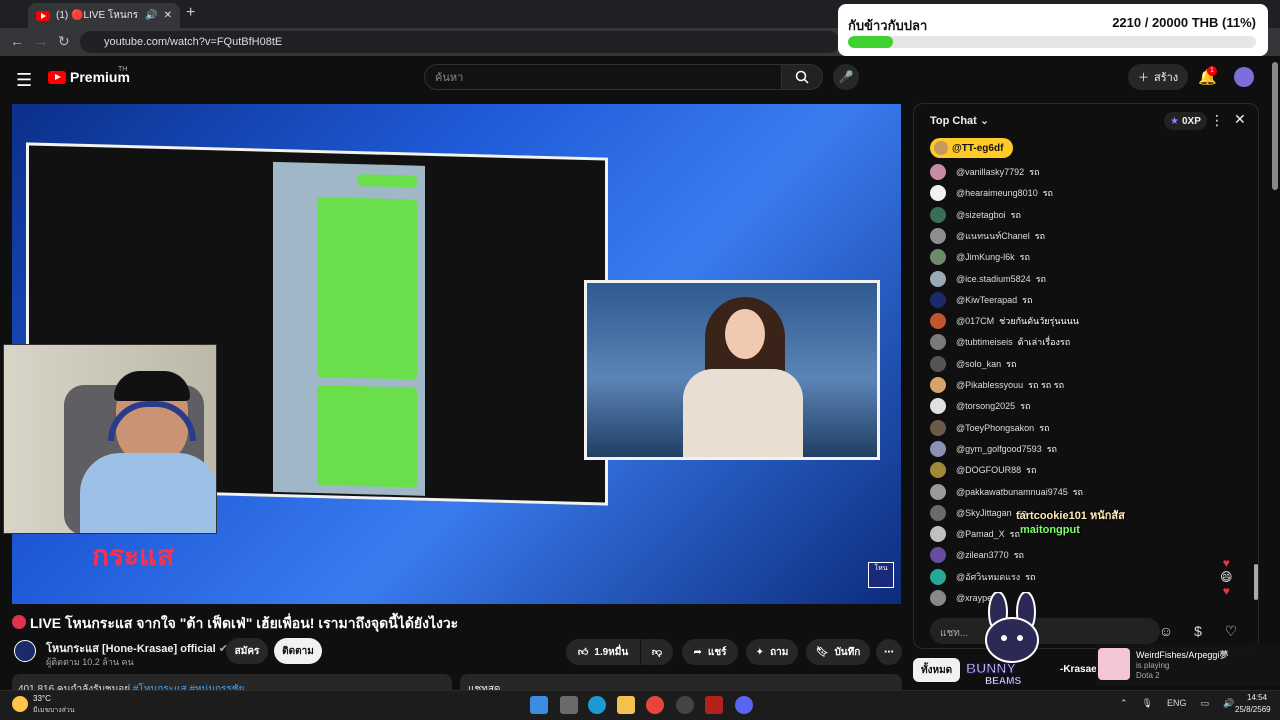 This screenshot has height=720, width=1280. I want to click on forward-arrow-icon: →, so click(41, 41).